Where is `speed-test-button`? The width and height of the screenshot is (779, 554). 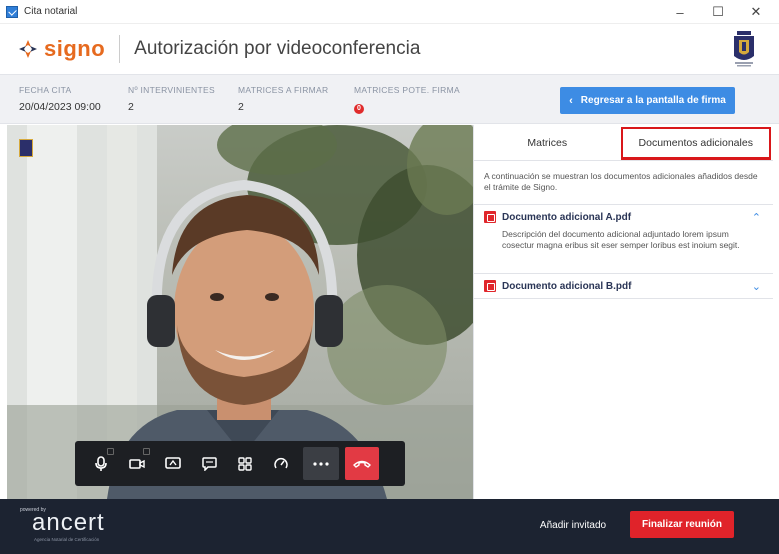 speed-test-button is located at coordinates (281, 463).